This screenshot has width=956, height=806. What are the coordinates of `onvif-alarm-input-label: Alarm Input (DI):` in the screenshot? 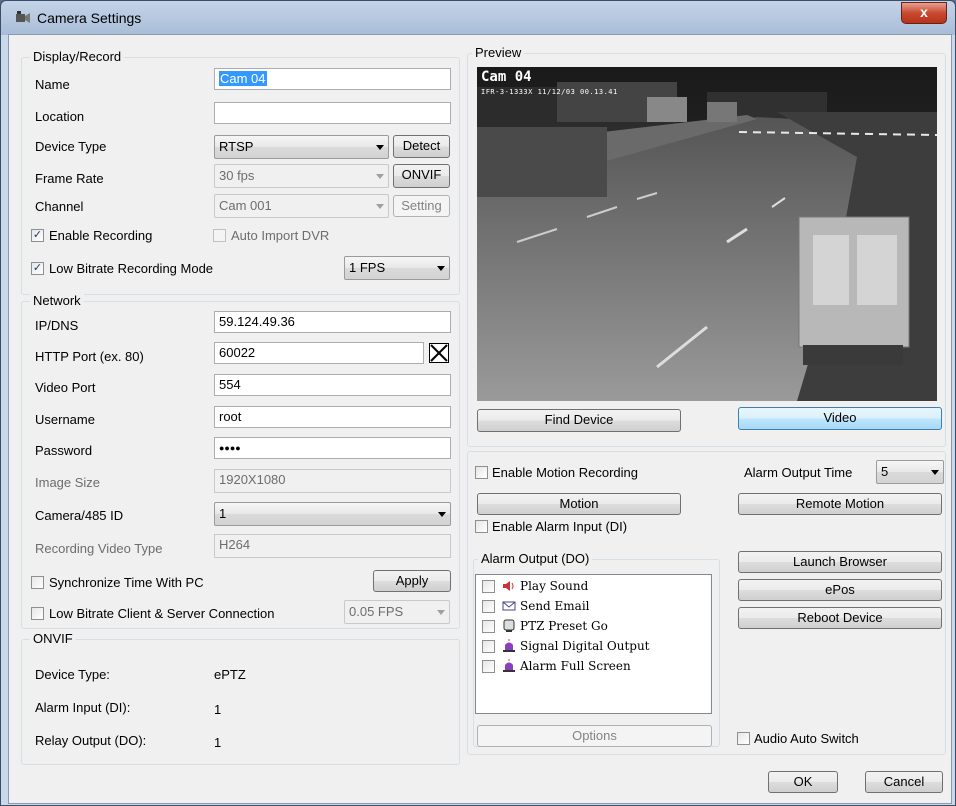 It's located at (83, 707).